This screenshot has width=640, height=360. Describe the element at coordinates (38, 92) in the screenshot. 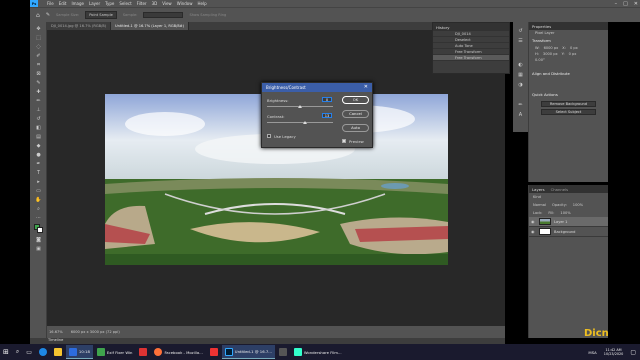

I see `healing-tool-icon: ✚` at that location.